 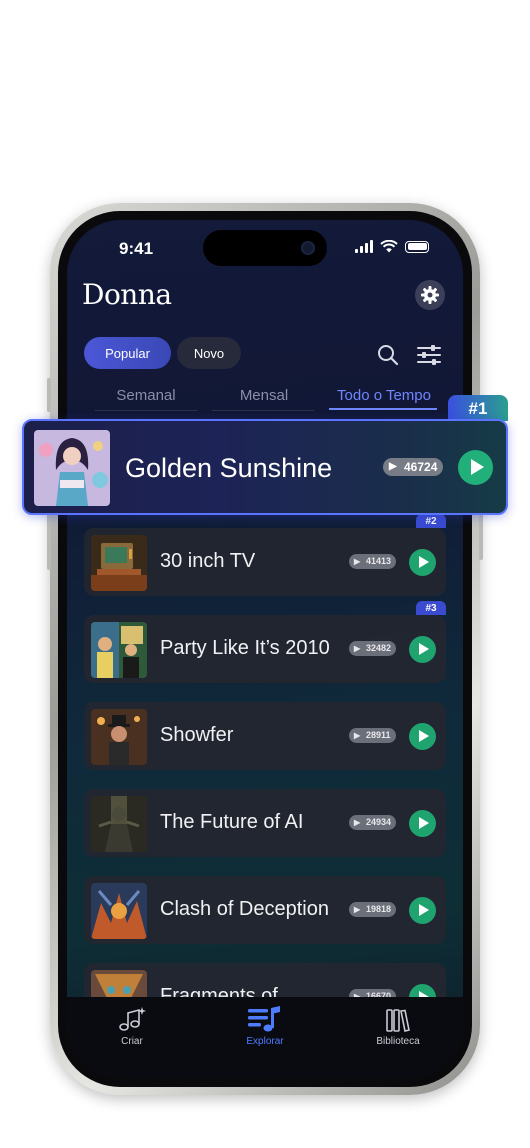 I want to click on tab-criar: Criar, so click(x=132, y=1025).